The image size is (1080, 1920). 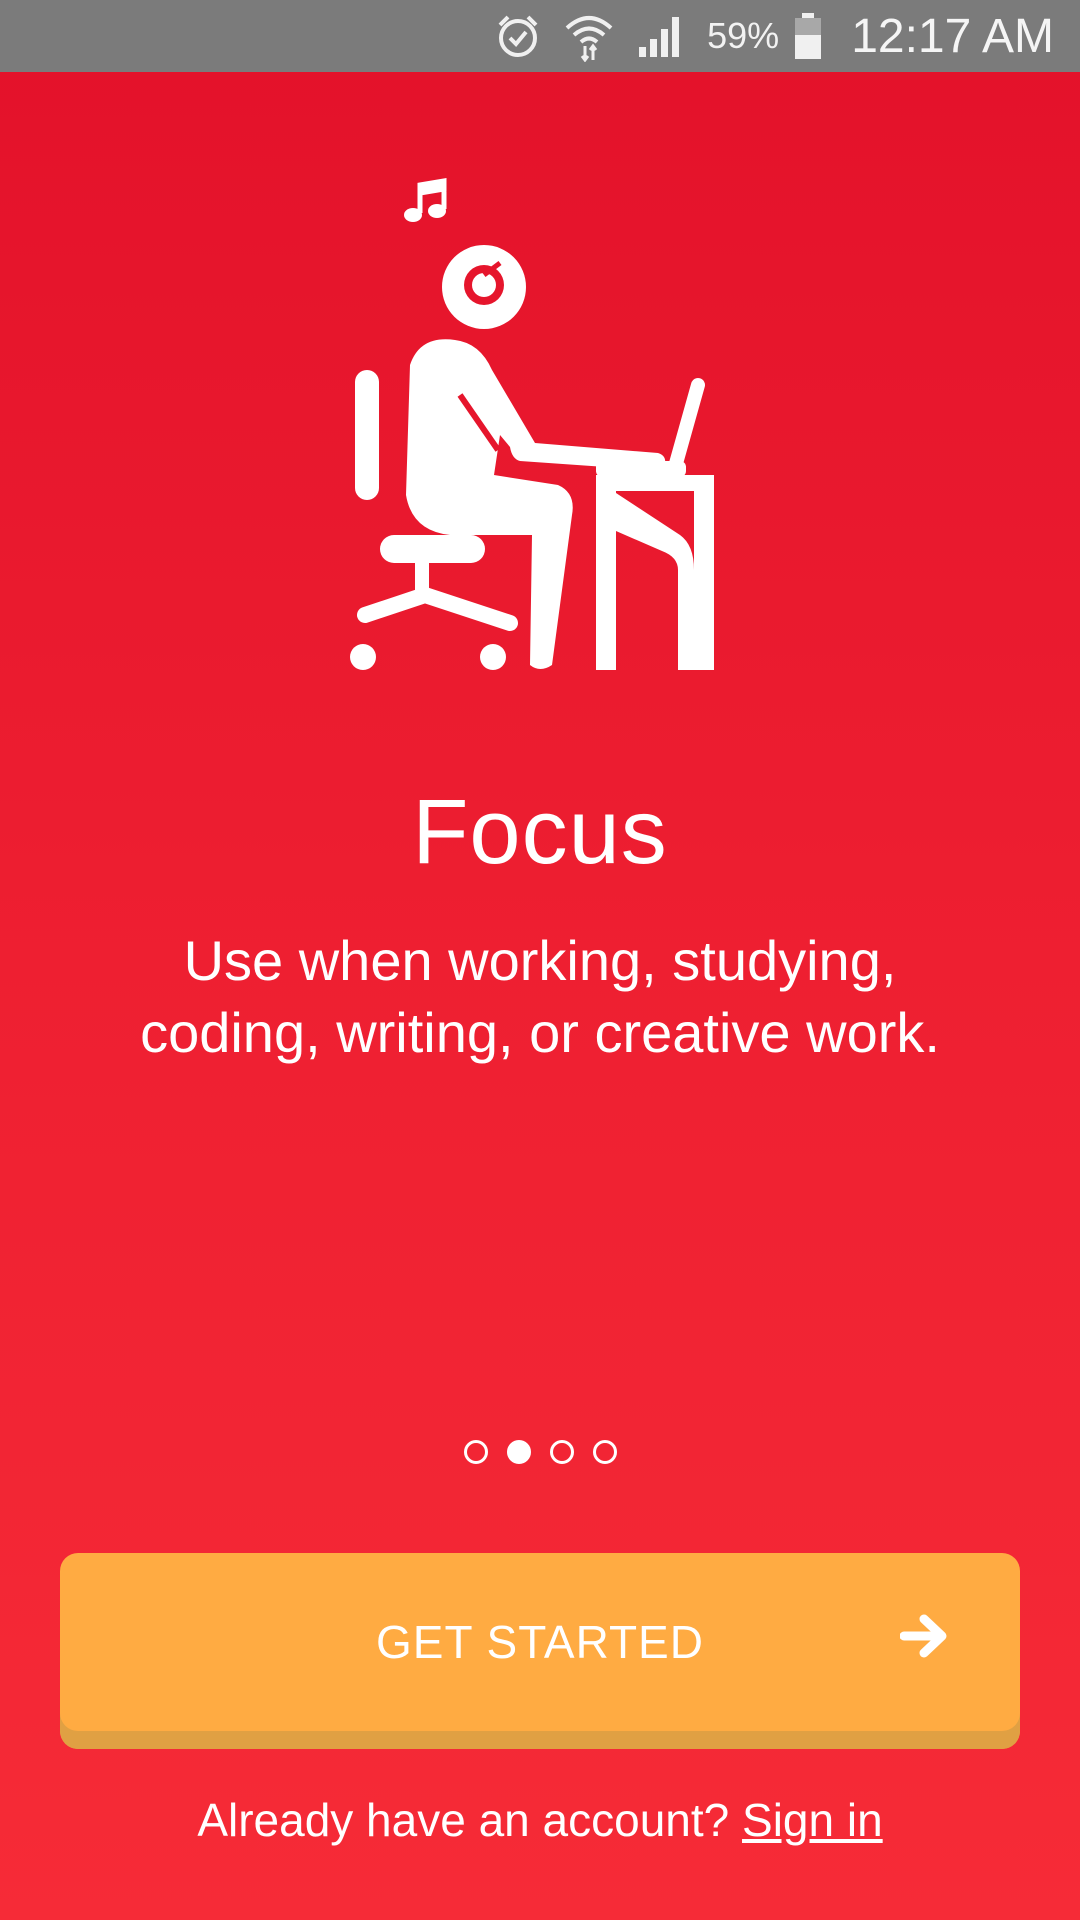 What do you see at coordinates (463, 1820) in the screenshot?
I see `account-question: Already have an account?` at bounding box center [463, 1820].